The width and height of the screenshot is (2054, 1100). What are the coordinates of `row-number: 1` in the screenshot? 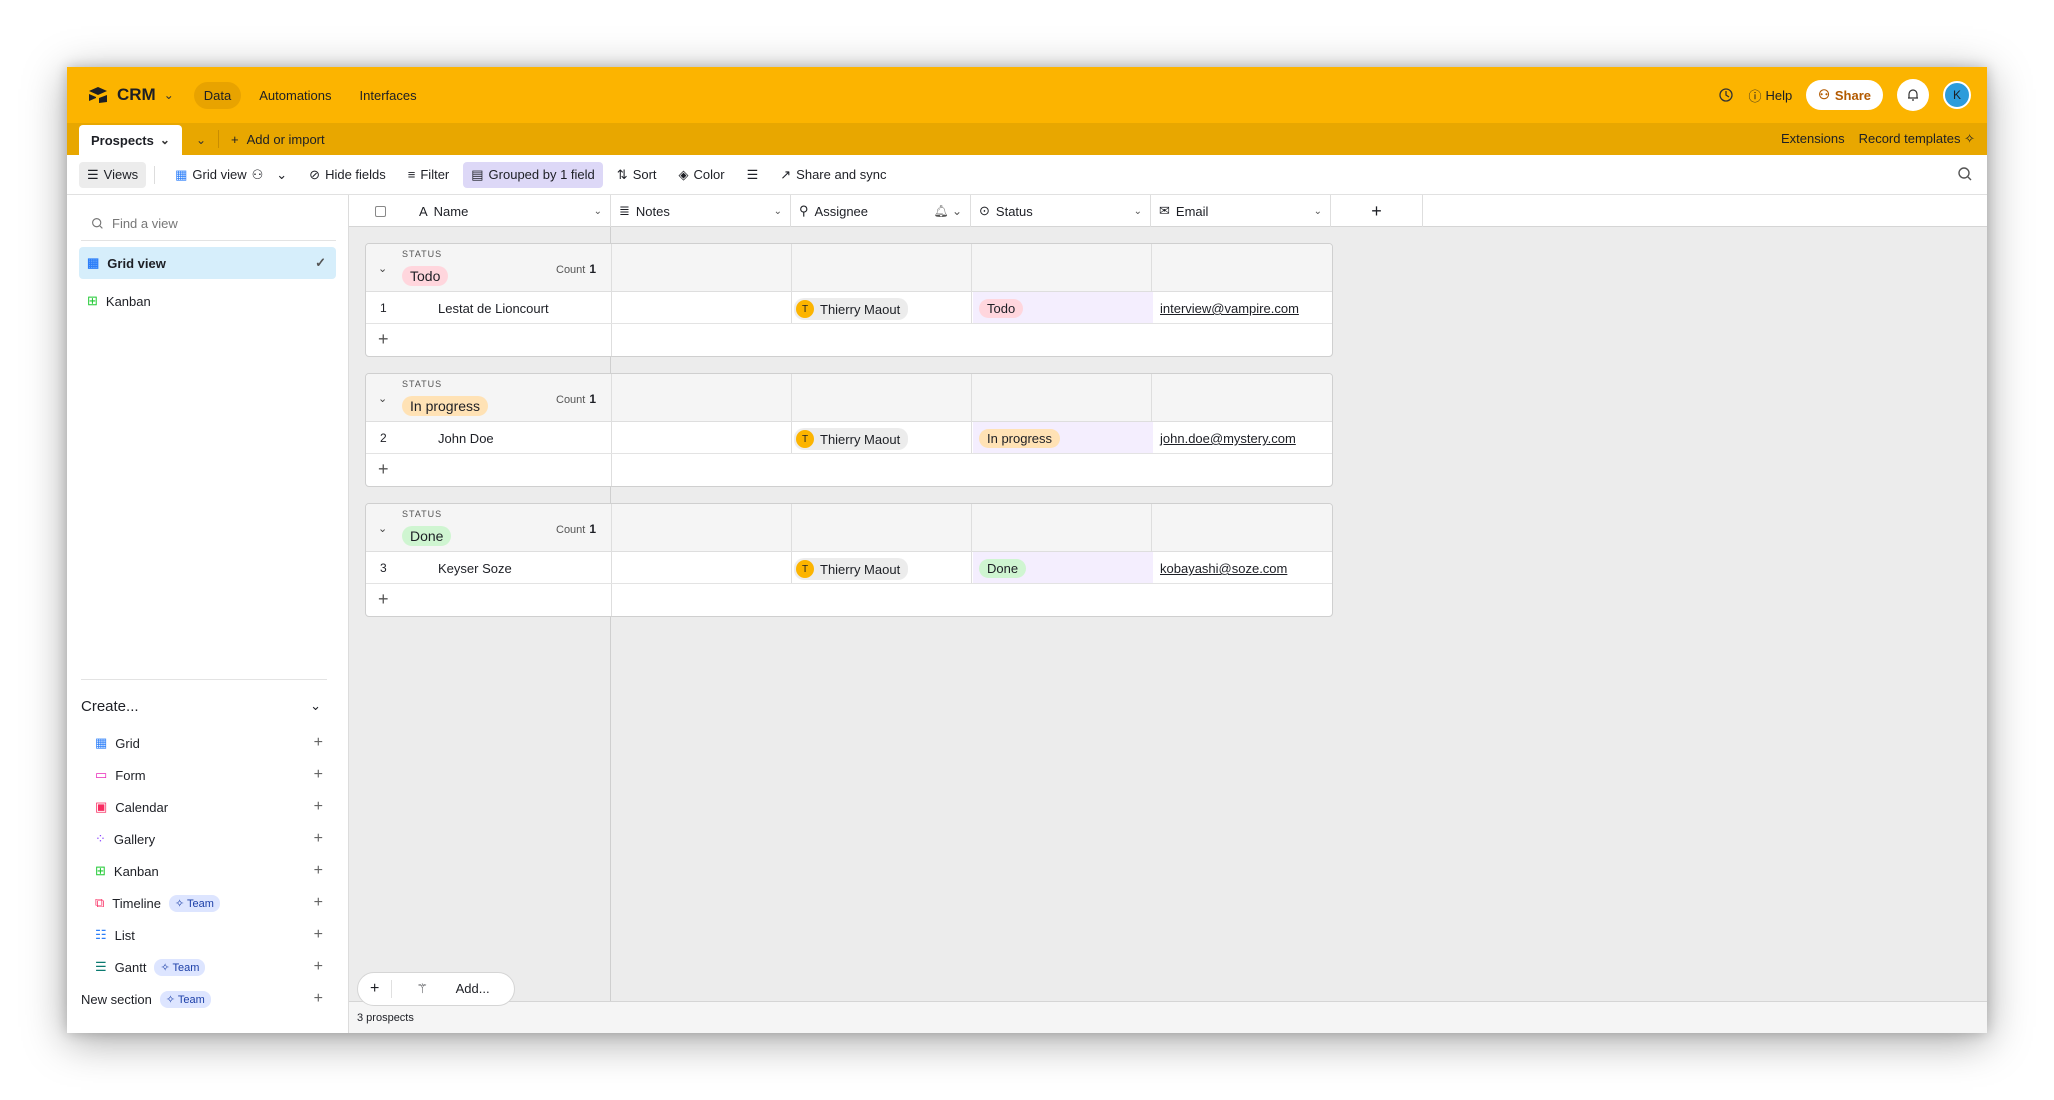 It's located at (383, 308).